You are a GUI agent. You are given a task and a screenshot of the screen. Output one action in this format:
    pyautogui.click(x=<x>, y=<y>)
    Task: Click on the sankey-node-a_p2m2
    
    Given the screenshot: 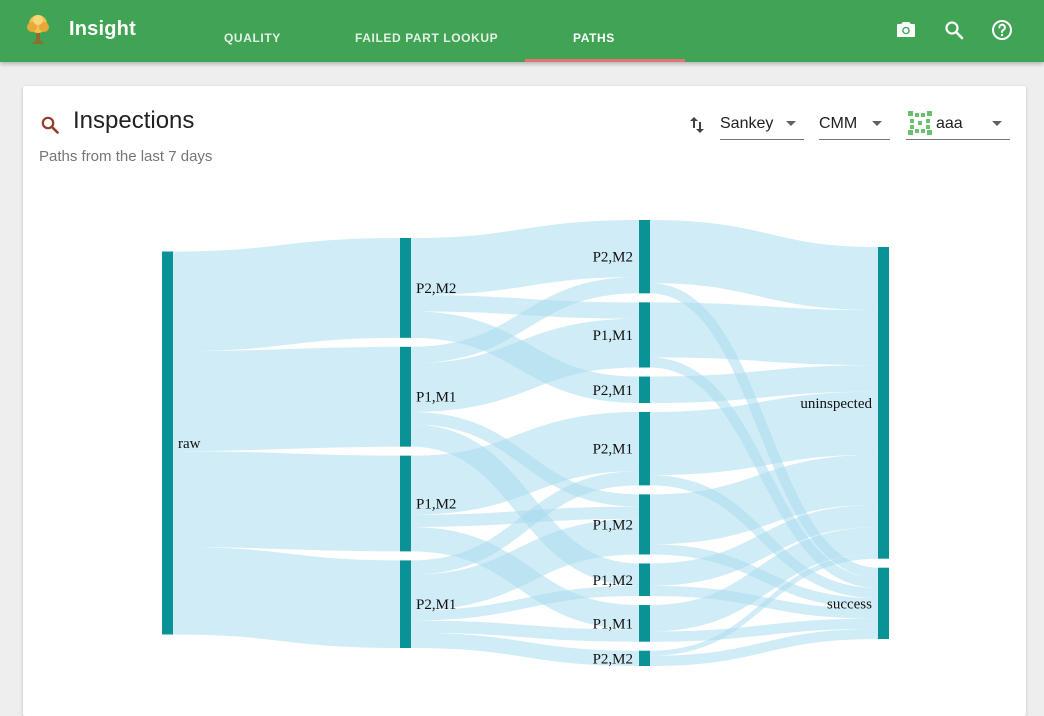 What is the action you would take?
    pyautogui.click(x=405, y=288)
    